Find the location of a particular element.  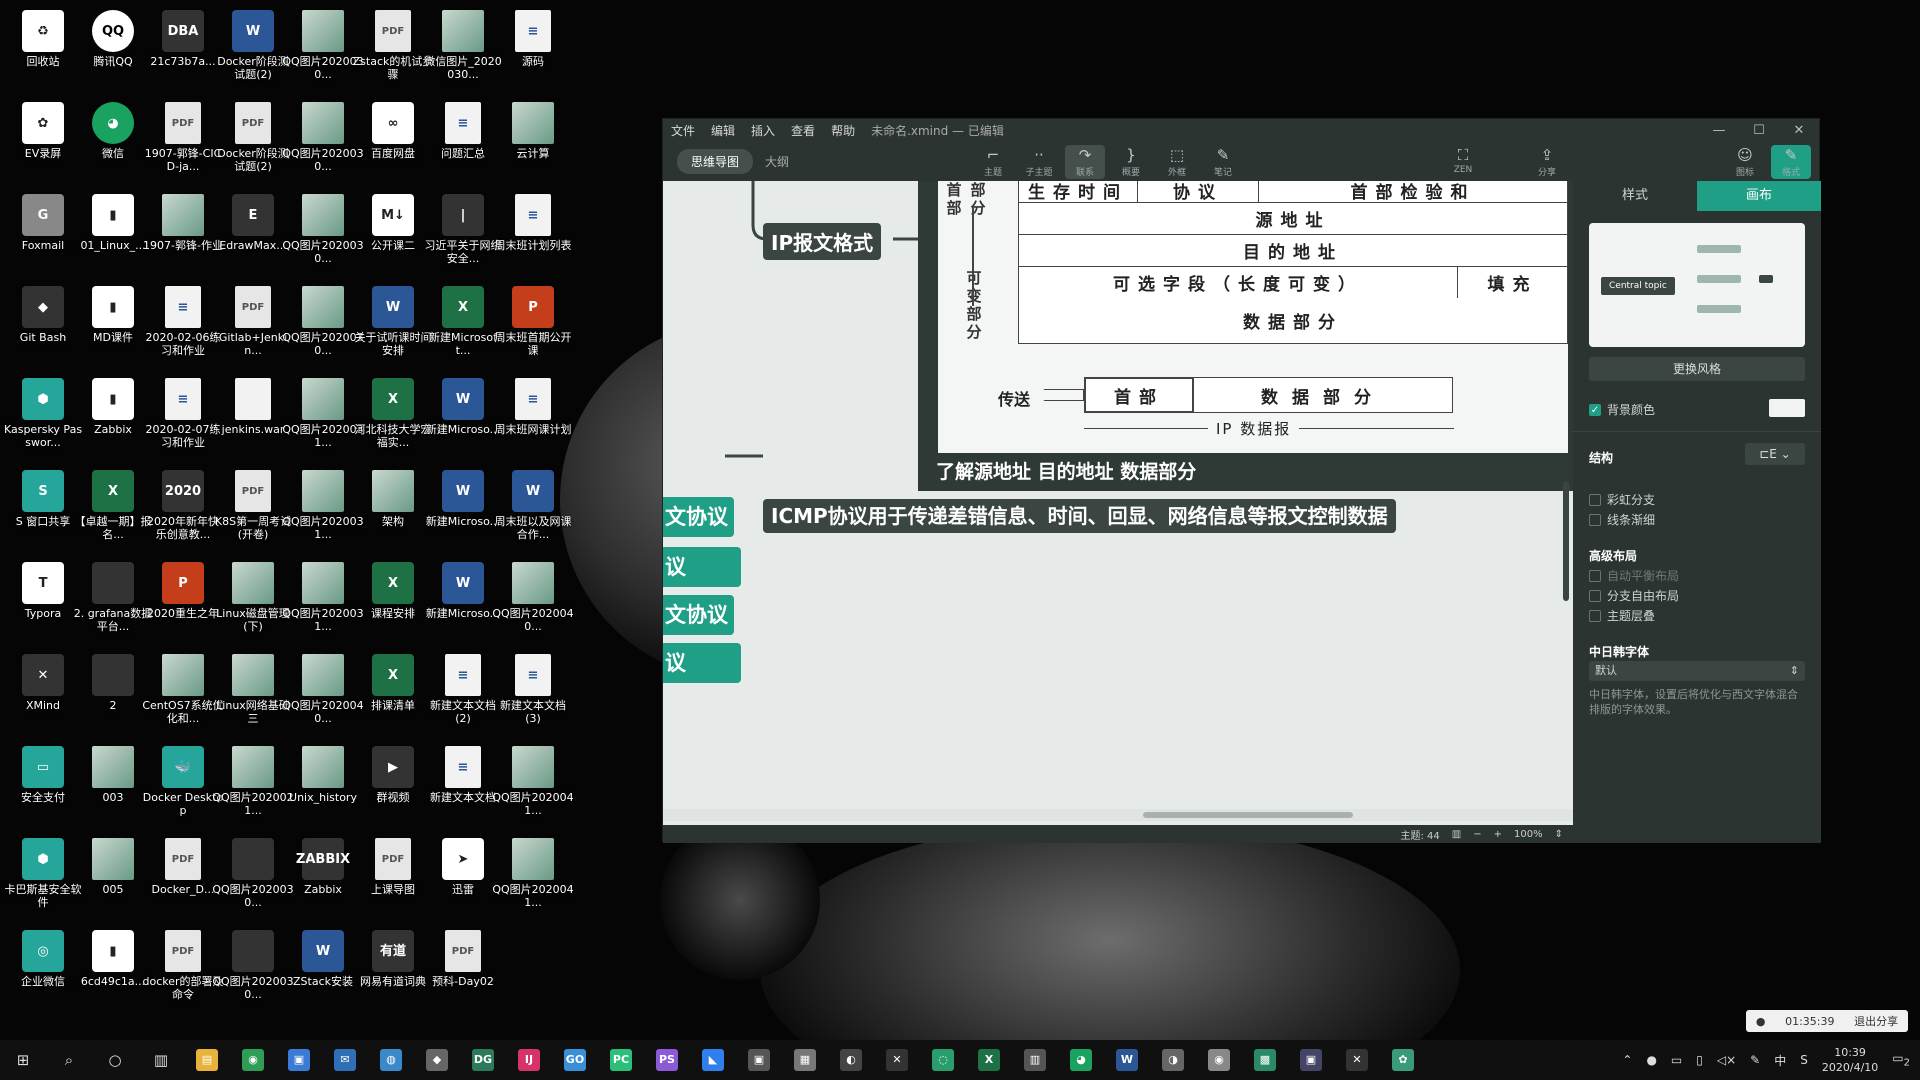

auto-balance-checkbox is located at coordinates (1595, 575).